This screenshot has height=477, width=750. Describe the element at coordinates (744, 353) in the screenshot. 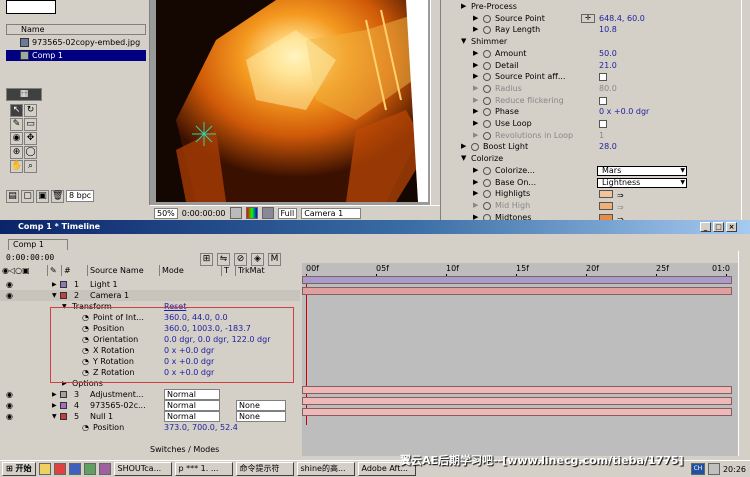

I see `timeline-scrollbar` at that location.